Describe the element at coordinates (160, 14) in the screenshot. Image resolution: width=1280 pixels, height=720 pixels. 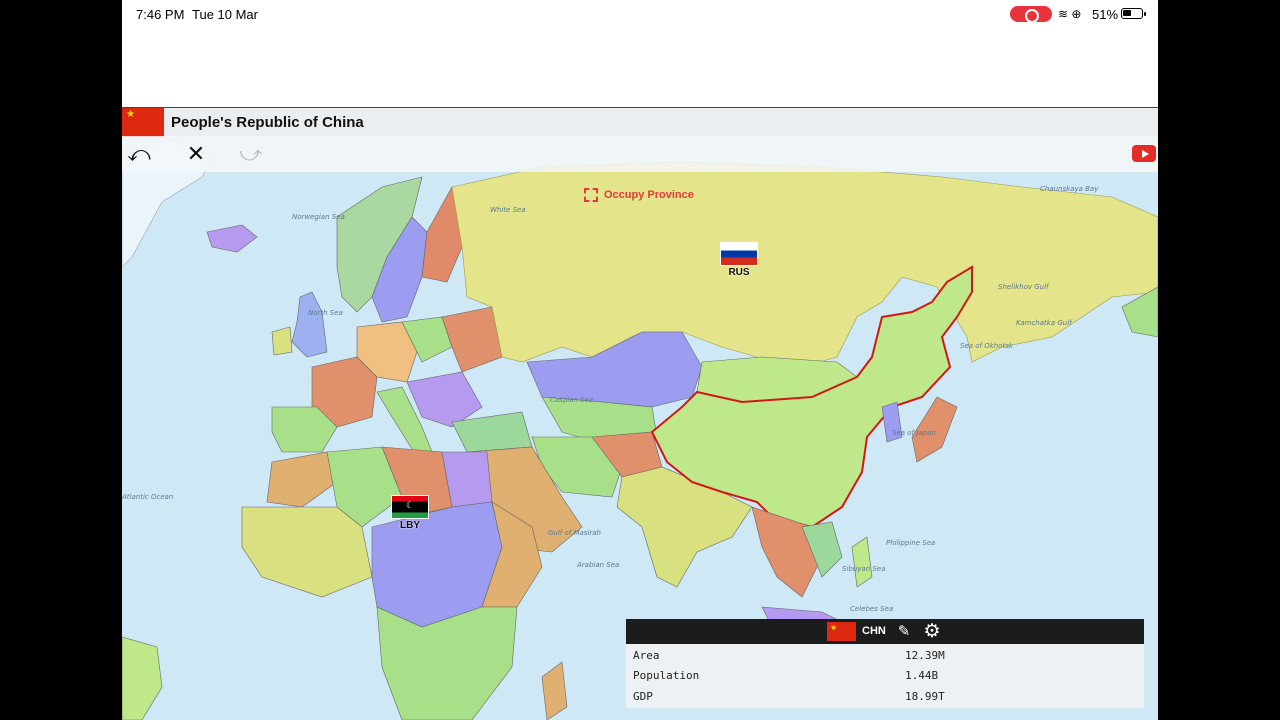
I see `status-time: 7:46 PM` at that location.